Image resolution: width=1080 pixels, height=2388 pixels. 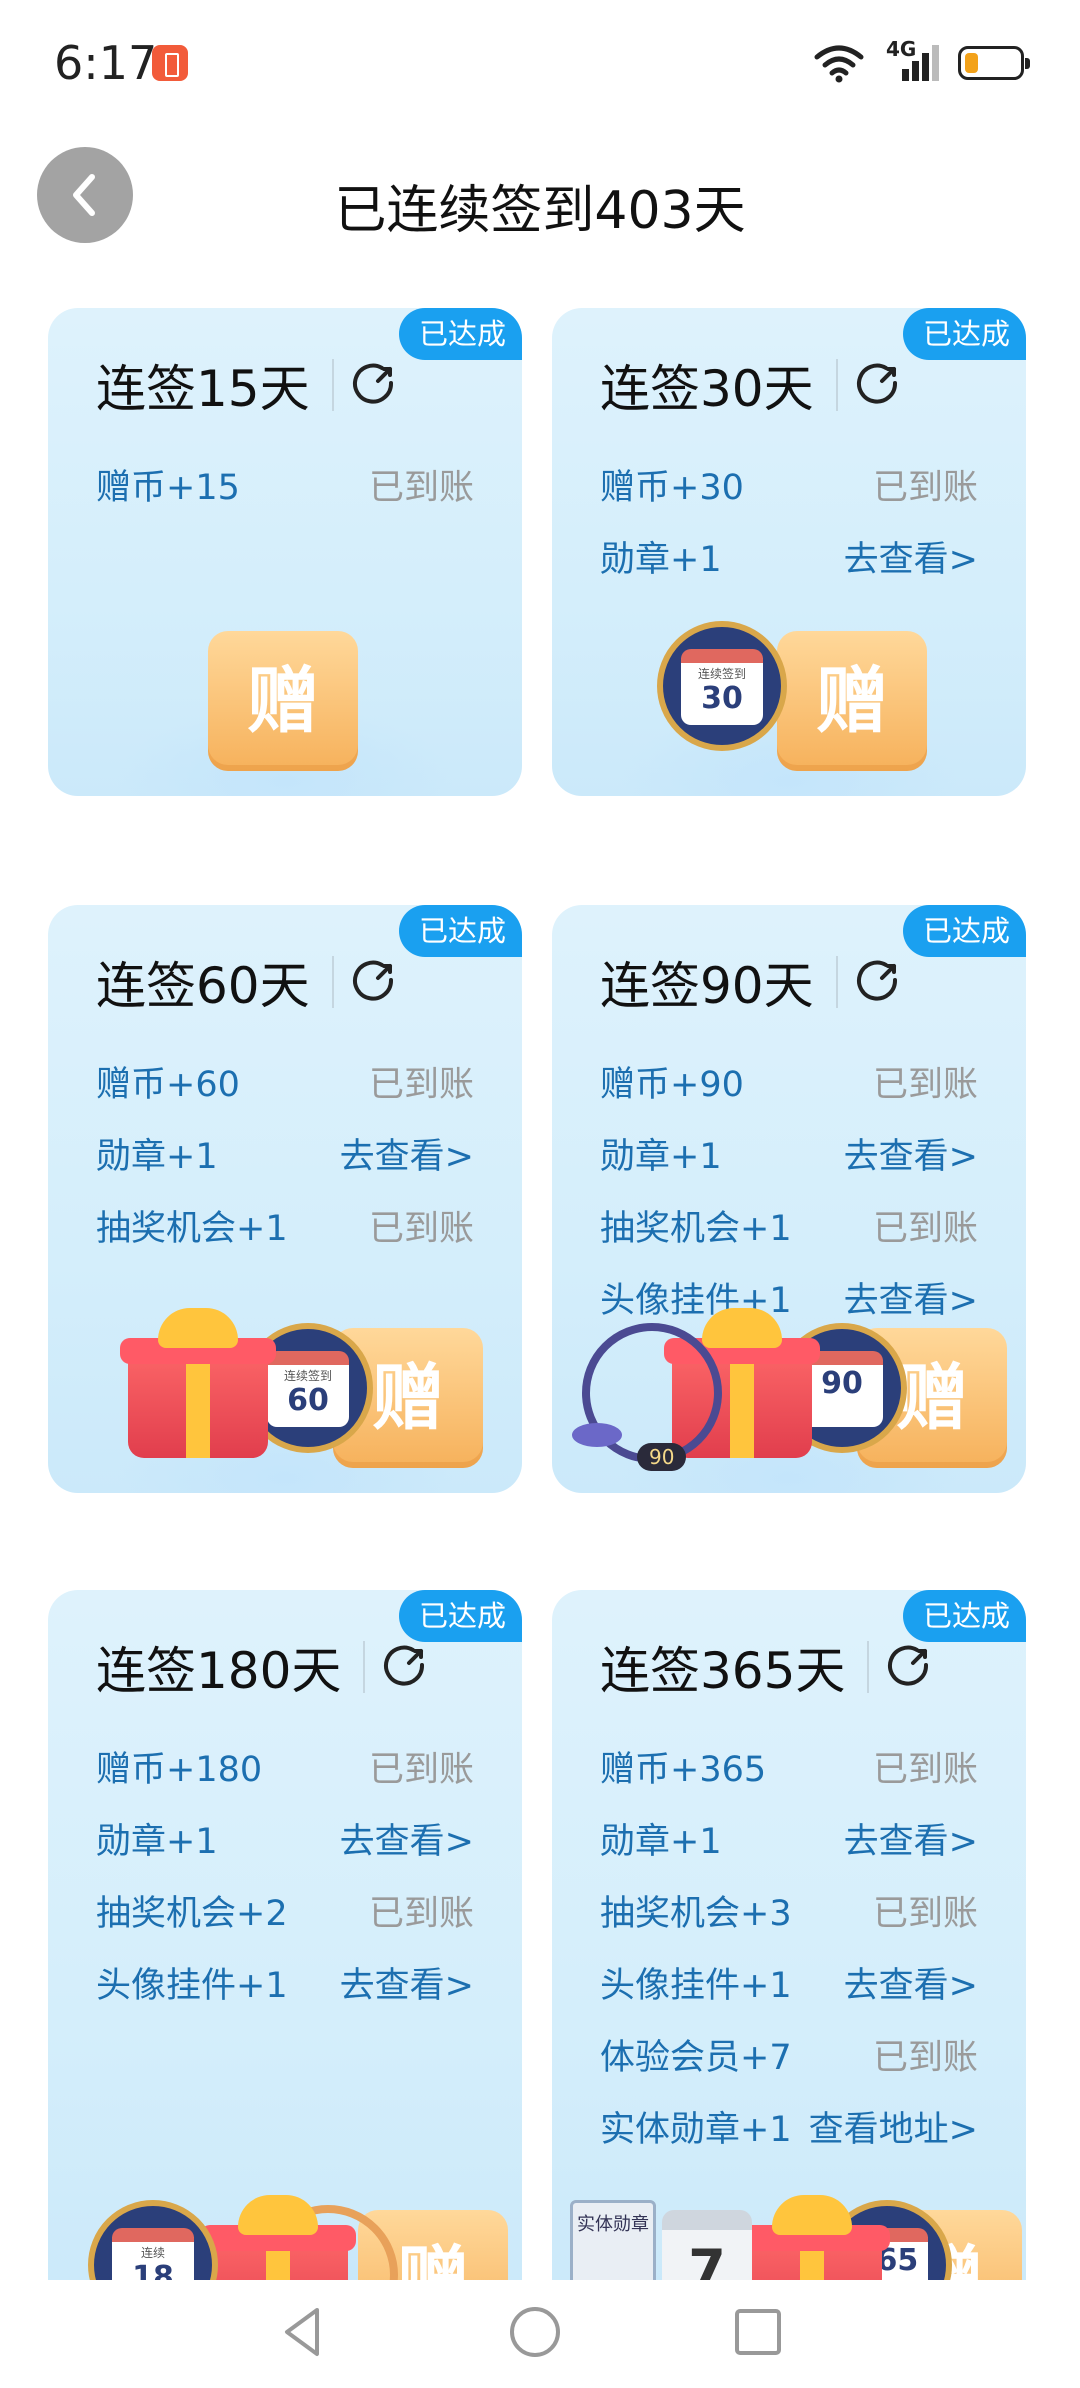 What do you see at coordinates (683, 1769) in the screenshot?
I see `reward-label: 赠币+365` at bounding box center [683, 1769].